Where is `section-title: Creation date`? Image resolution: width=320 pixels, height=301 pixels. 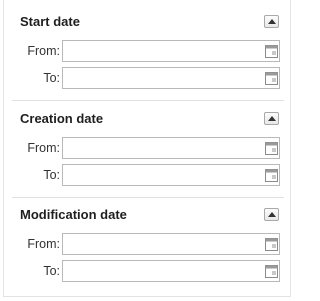 section-title: Creation date is located at coordinates (62, 118).